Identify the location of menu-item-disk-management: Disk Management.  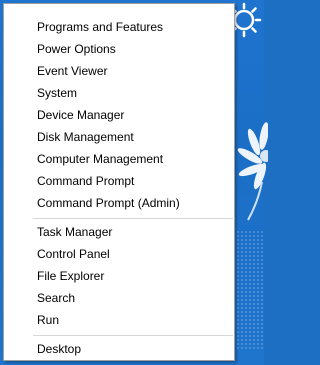
(119, 137).